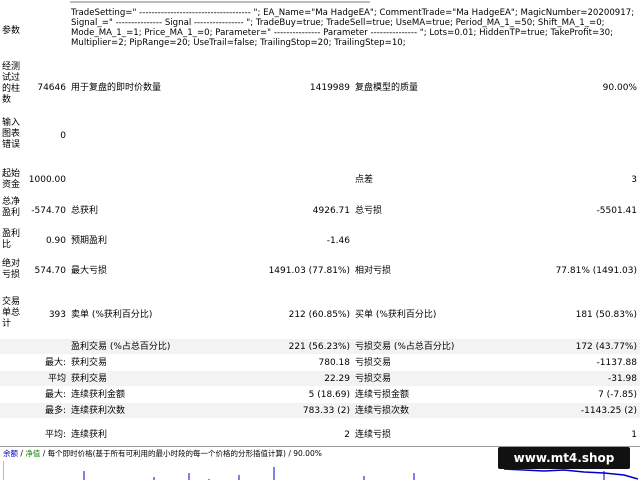  I want to click on gross-loss-value: -5501.41, so click(616, 211).